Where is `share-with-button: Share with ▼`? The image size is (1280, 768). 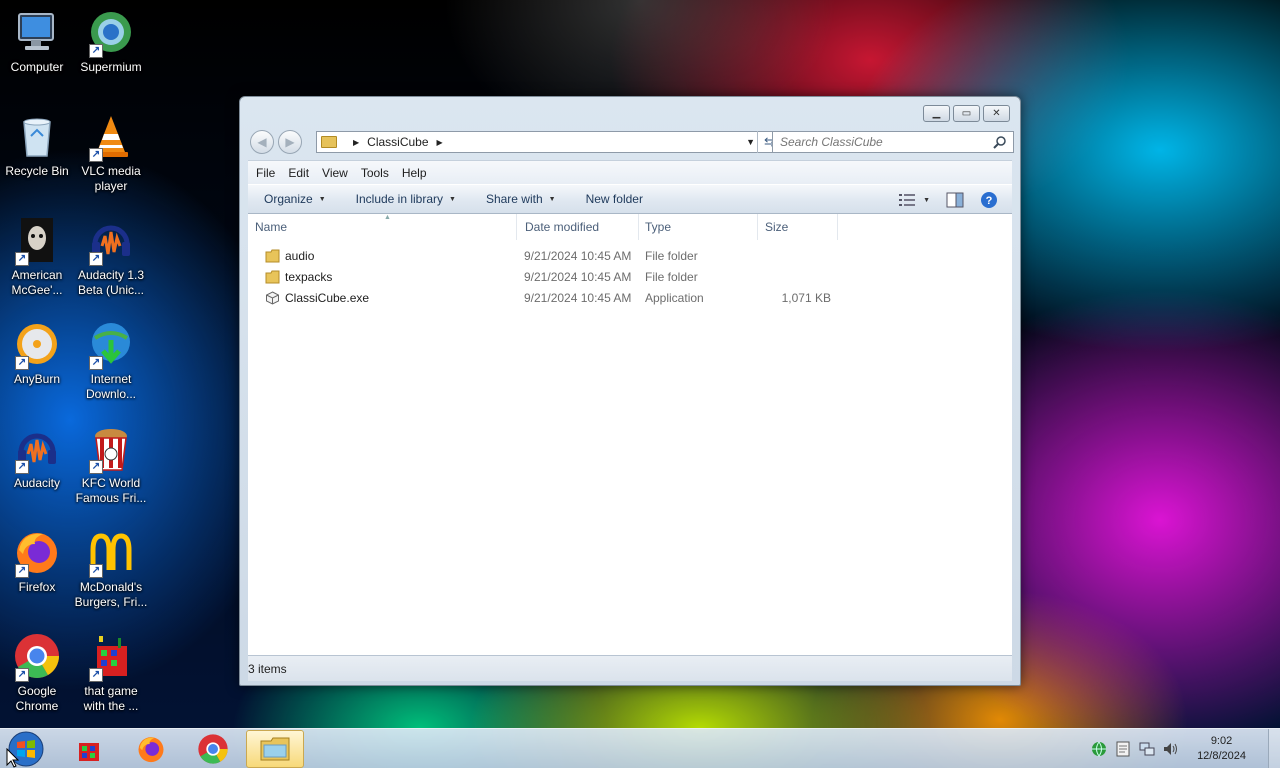
share-with-button: Share with ▼ is located at coordinates (521, 199).